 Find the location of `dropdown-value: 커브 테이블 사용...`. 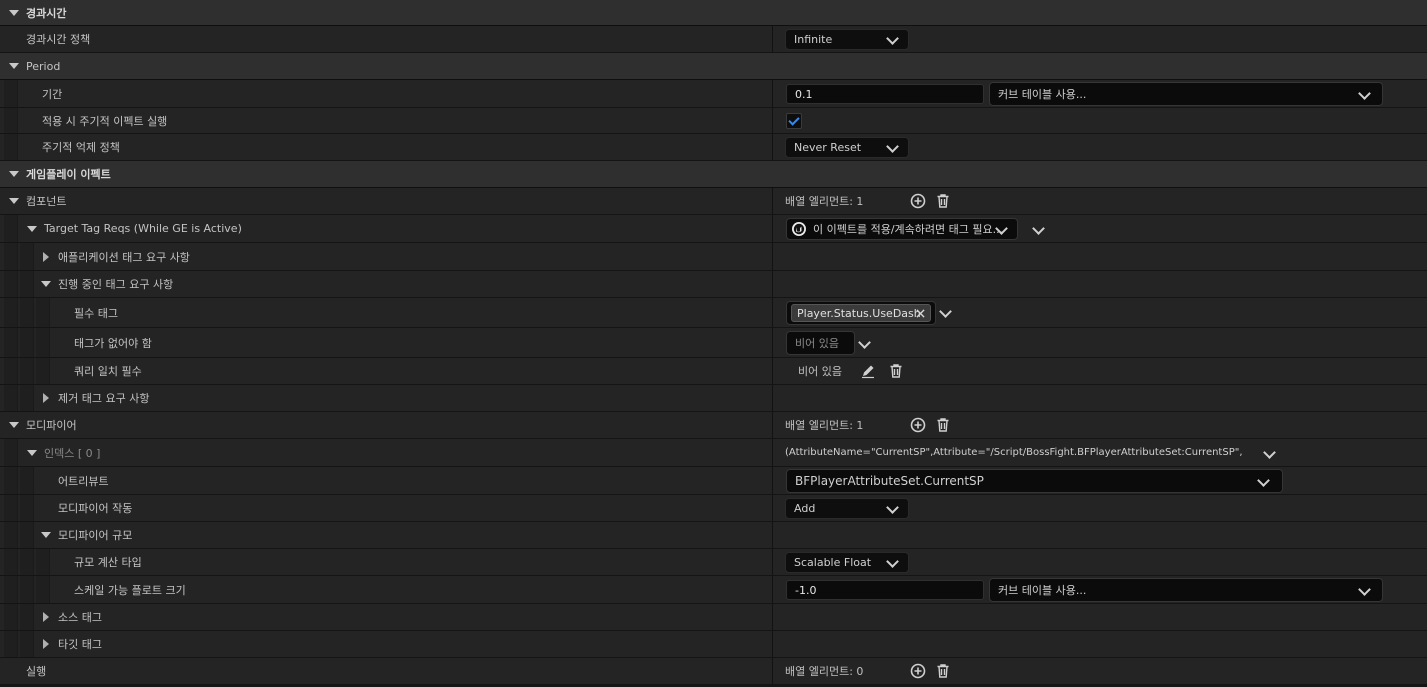

dropdown-value: 커브 테이블 사용... is located at coordinates (1042, 590).